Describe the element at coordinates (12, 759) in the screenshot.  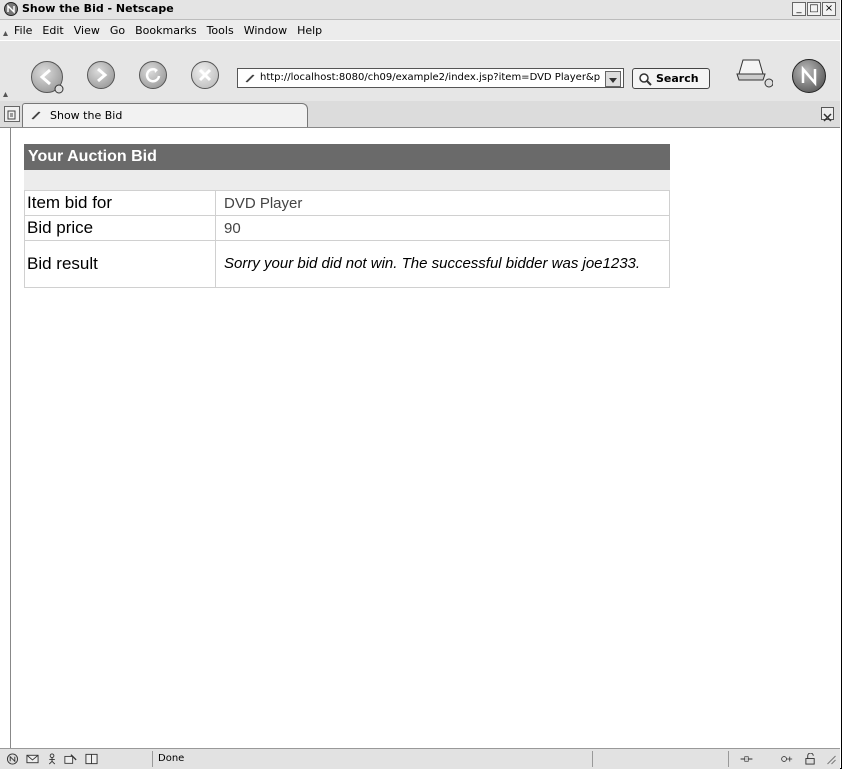
I see `navigator-icon` at that location.